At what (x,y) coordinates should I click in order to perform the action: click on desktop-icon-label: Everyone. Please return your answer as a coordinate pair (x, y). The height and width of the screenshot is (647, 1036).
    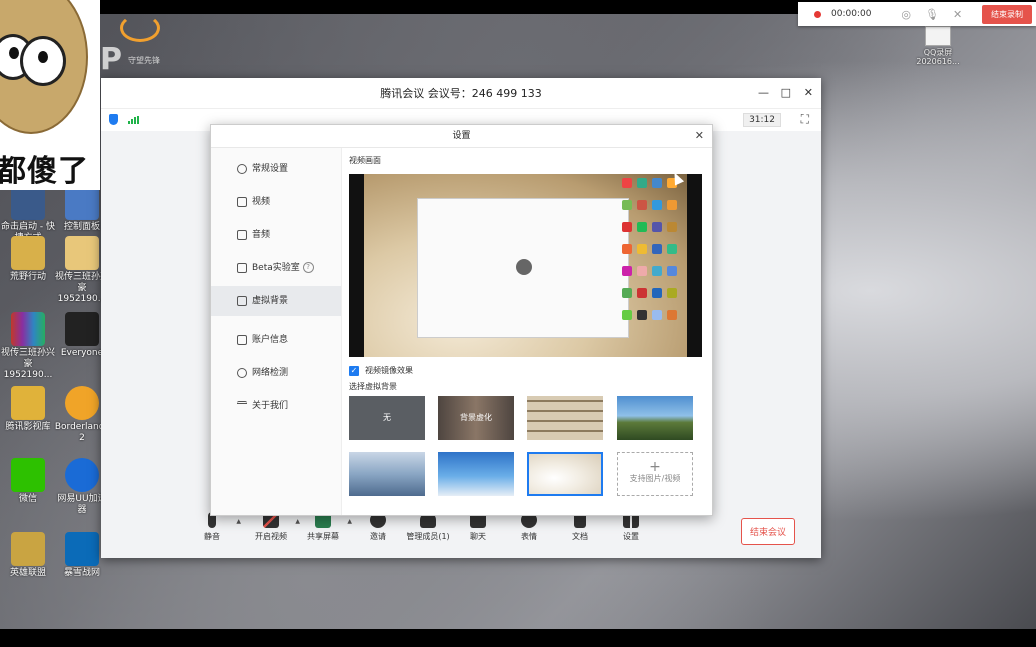
    Looking at the image, I should click on (82, 353).